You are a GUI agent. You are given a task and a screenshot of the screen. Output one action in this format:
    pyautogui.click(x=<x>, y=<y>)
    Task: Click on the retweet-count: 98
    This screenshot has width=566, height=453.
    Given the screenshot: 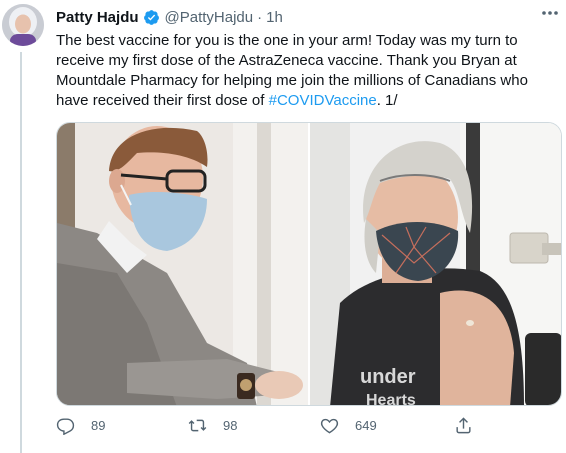 What is the action you would take?
    pyautogui.click(x=230, y=425)
    